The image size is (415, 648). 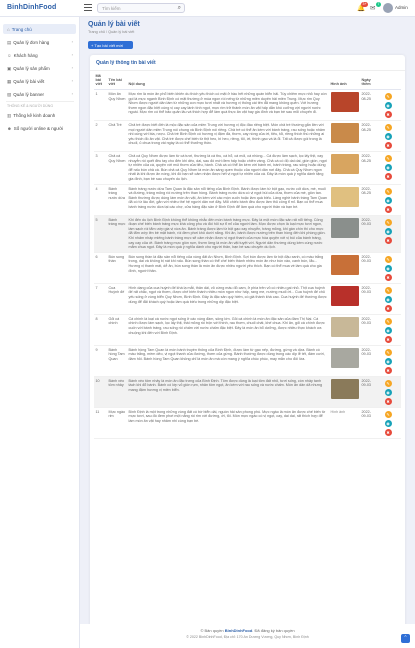 What do you see at coordinates (9, 81) in the screenshot?
I see `file-icon: ▦` at bounding box center [9, 81].